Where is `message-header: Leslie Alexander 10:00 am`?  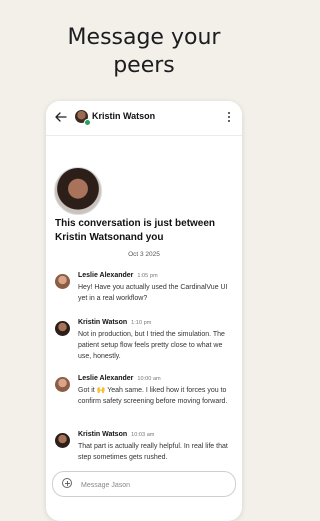
message-header: Leslie Alexander 10:00 am is located at coordinates (119, 378).